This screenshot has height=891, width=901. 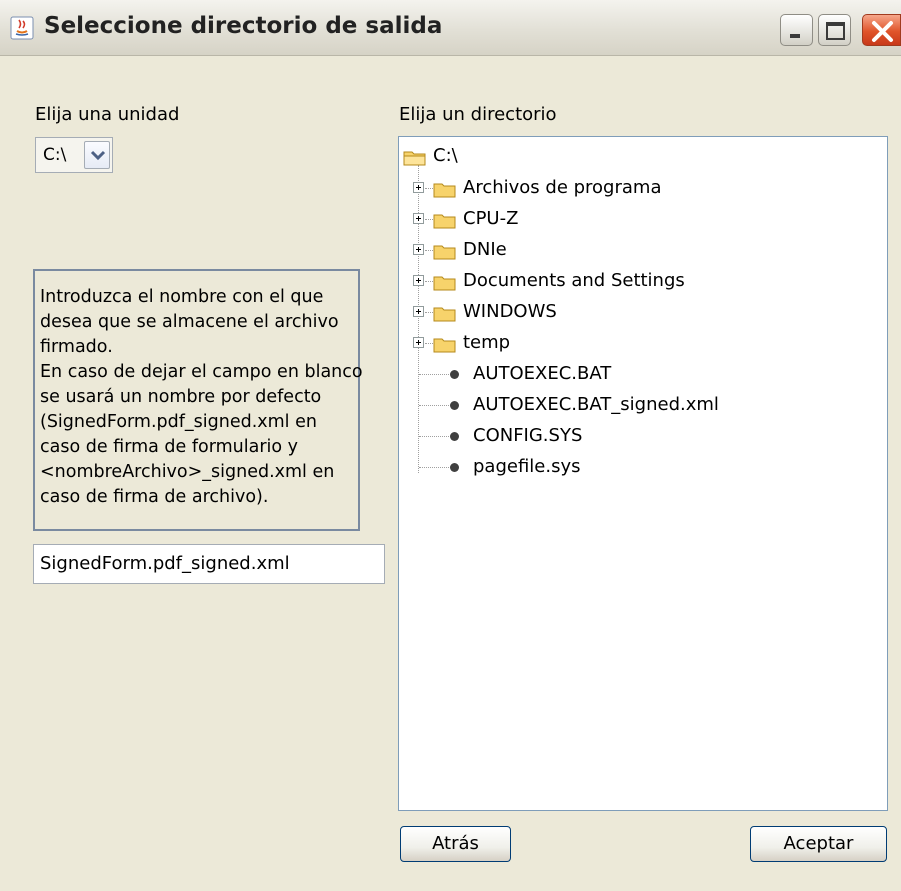 I want to click on drive-select: C:\, so click(x=74, y=155).